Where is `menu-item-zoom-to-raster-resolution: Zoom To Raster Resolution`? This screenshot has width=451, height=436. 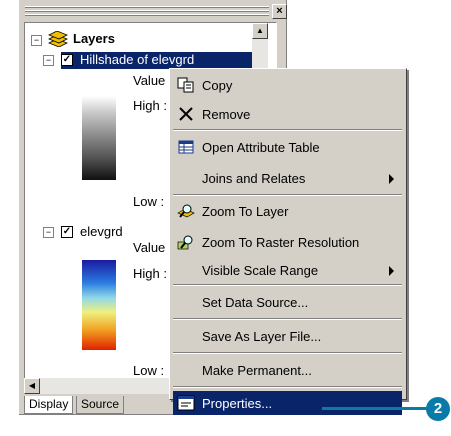 menu-item-zoom-to-raster-resolution: Zoom To Raster Resolution is located at coordinates (287, 242).